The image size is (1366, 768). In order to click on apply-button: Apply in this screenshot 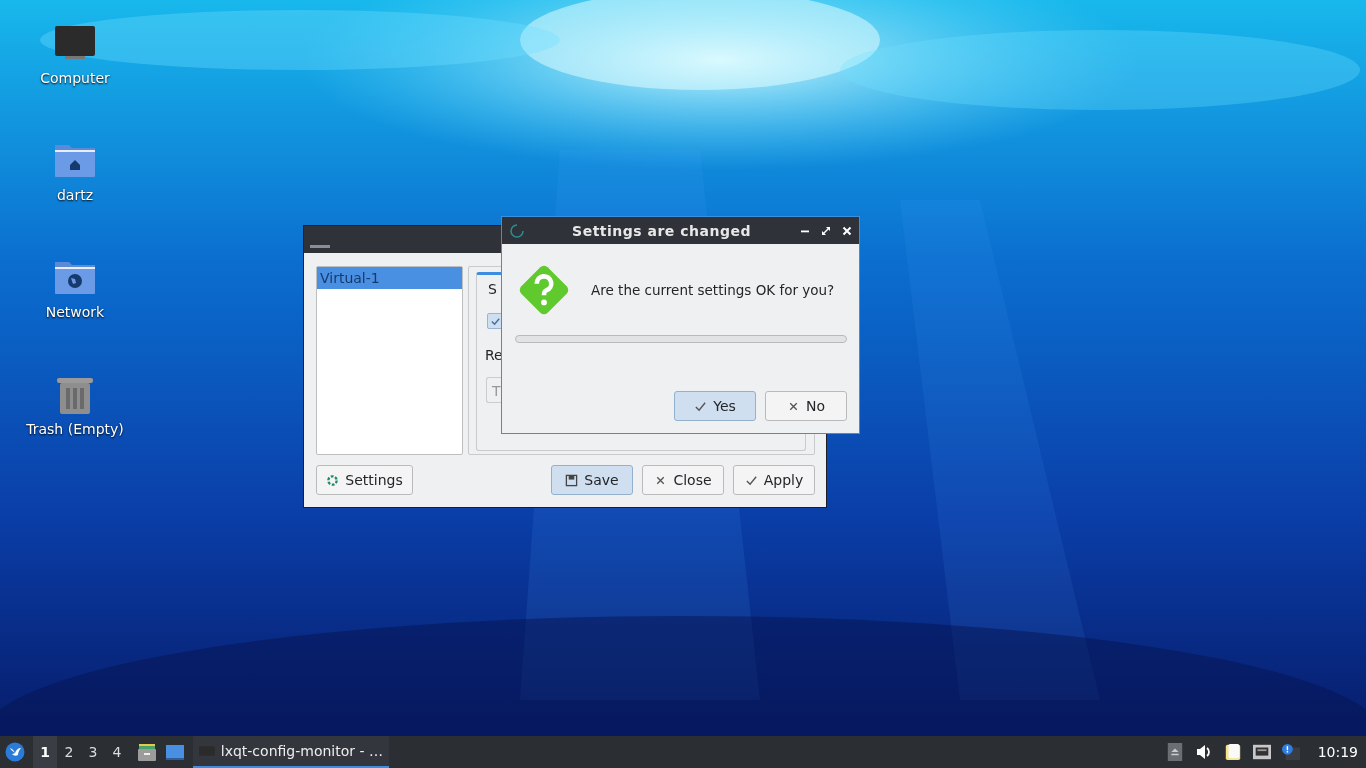, I will do `click(774, 480)`.